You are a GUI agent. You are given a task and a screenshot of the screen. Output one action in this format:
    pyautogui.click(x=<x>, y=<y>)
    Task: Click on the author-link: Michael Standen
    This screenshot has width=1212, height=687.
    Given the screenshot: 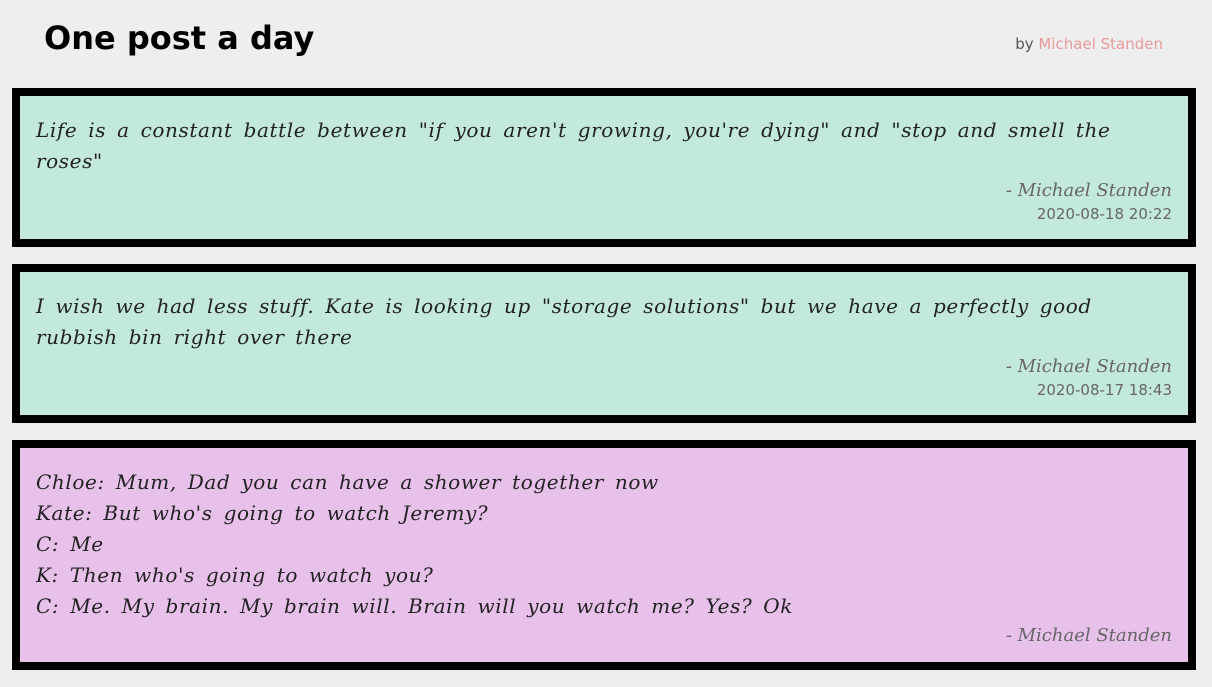 What is the action you would take?
    pyautogui.click(x=1100, y=44)
    